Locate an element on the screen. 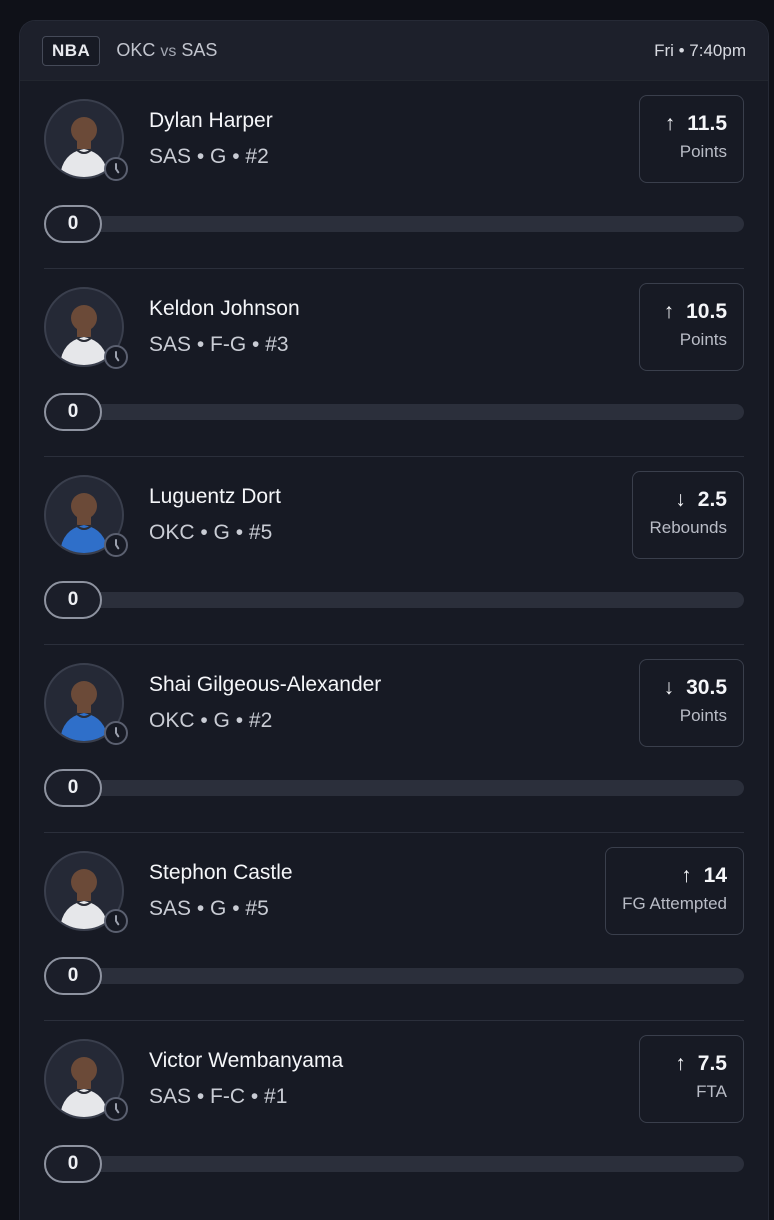  game-time: Fri • 7:40pm is located at coordinates (700, 50).